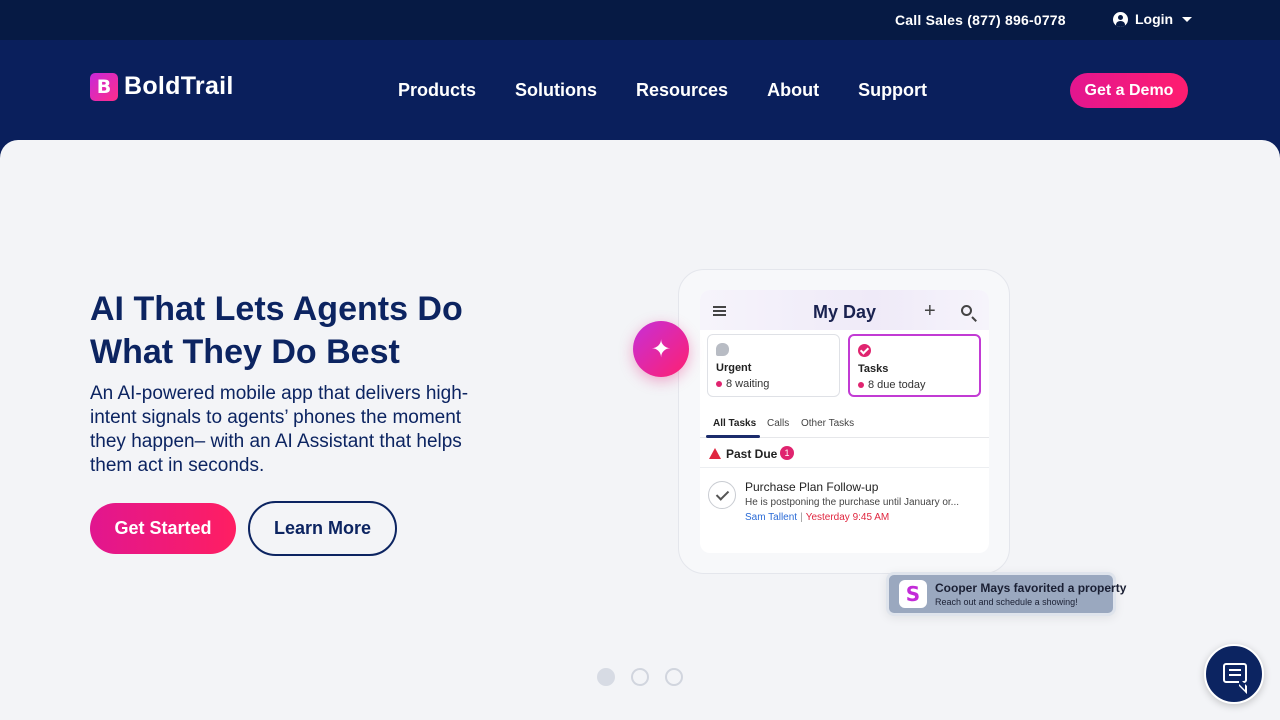 The width and height of the screenshot is (1280, 720). I want to click on hero-title: AI That Lets Agents Do What They Do Best, so click(276, 330).